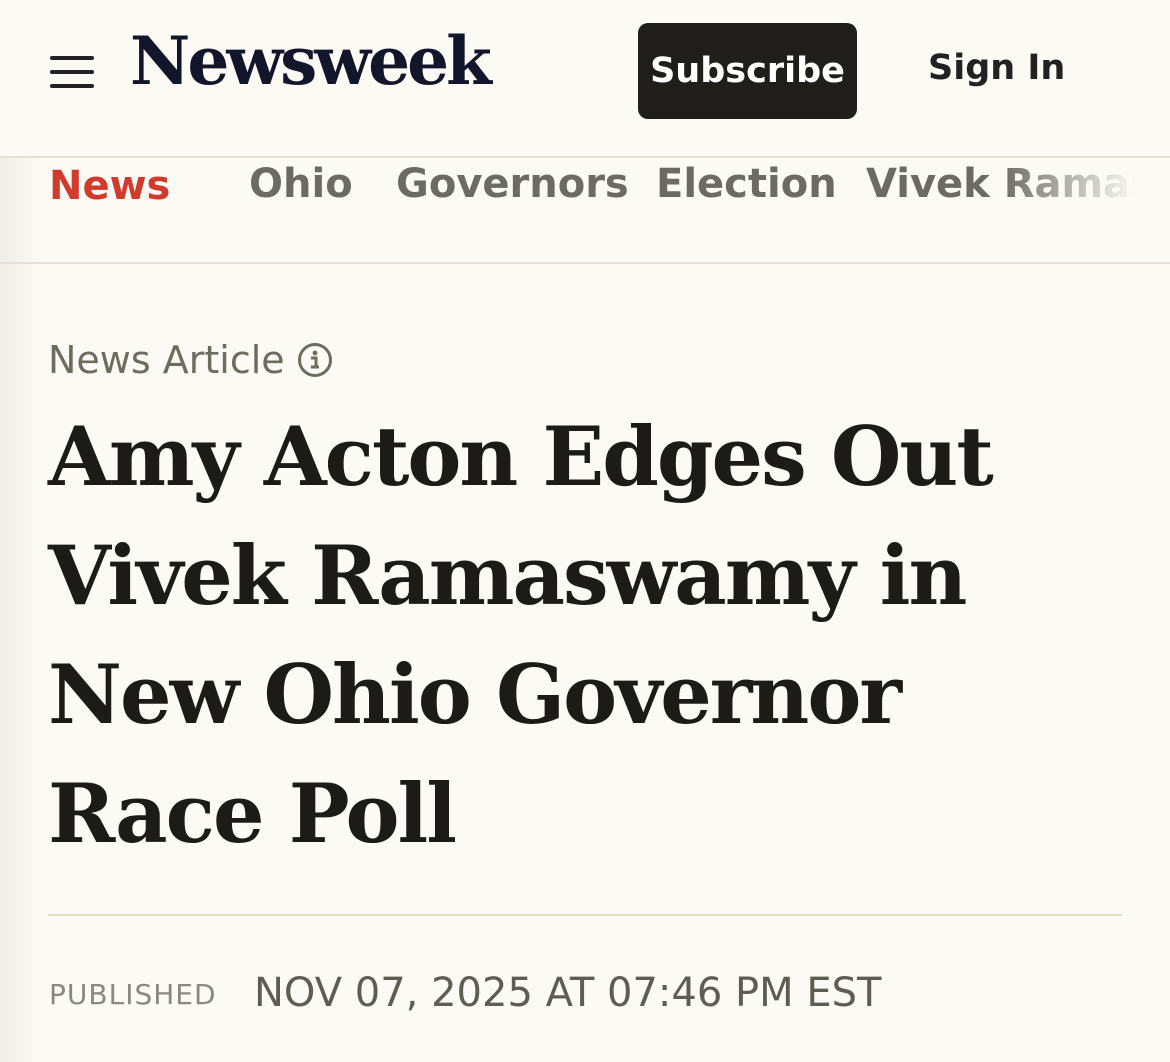  What do you see at coordinates (72, 72) in the screenshot?
I see `menu-icon` at bounding box center [72, 72].